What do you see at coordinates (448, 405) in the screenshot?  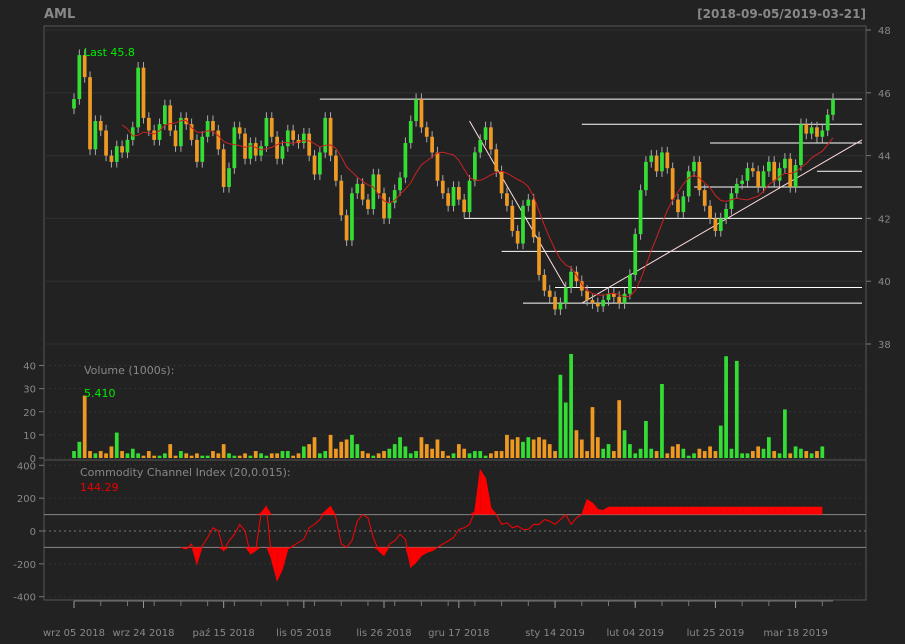 I see `volume-bars` at bounding box center [448, 405].